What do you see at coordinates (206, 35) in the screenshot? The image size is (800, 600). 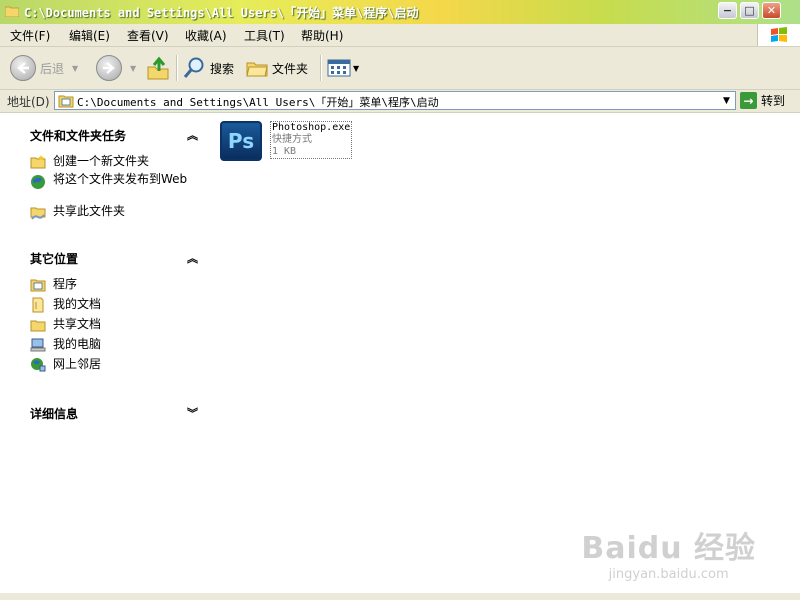 I see `menu-favorites: 收藏(A)` at bounding box center [206, 35].